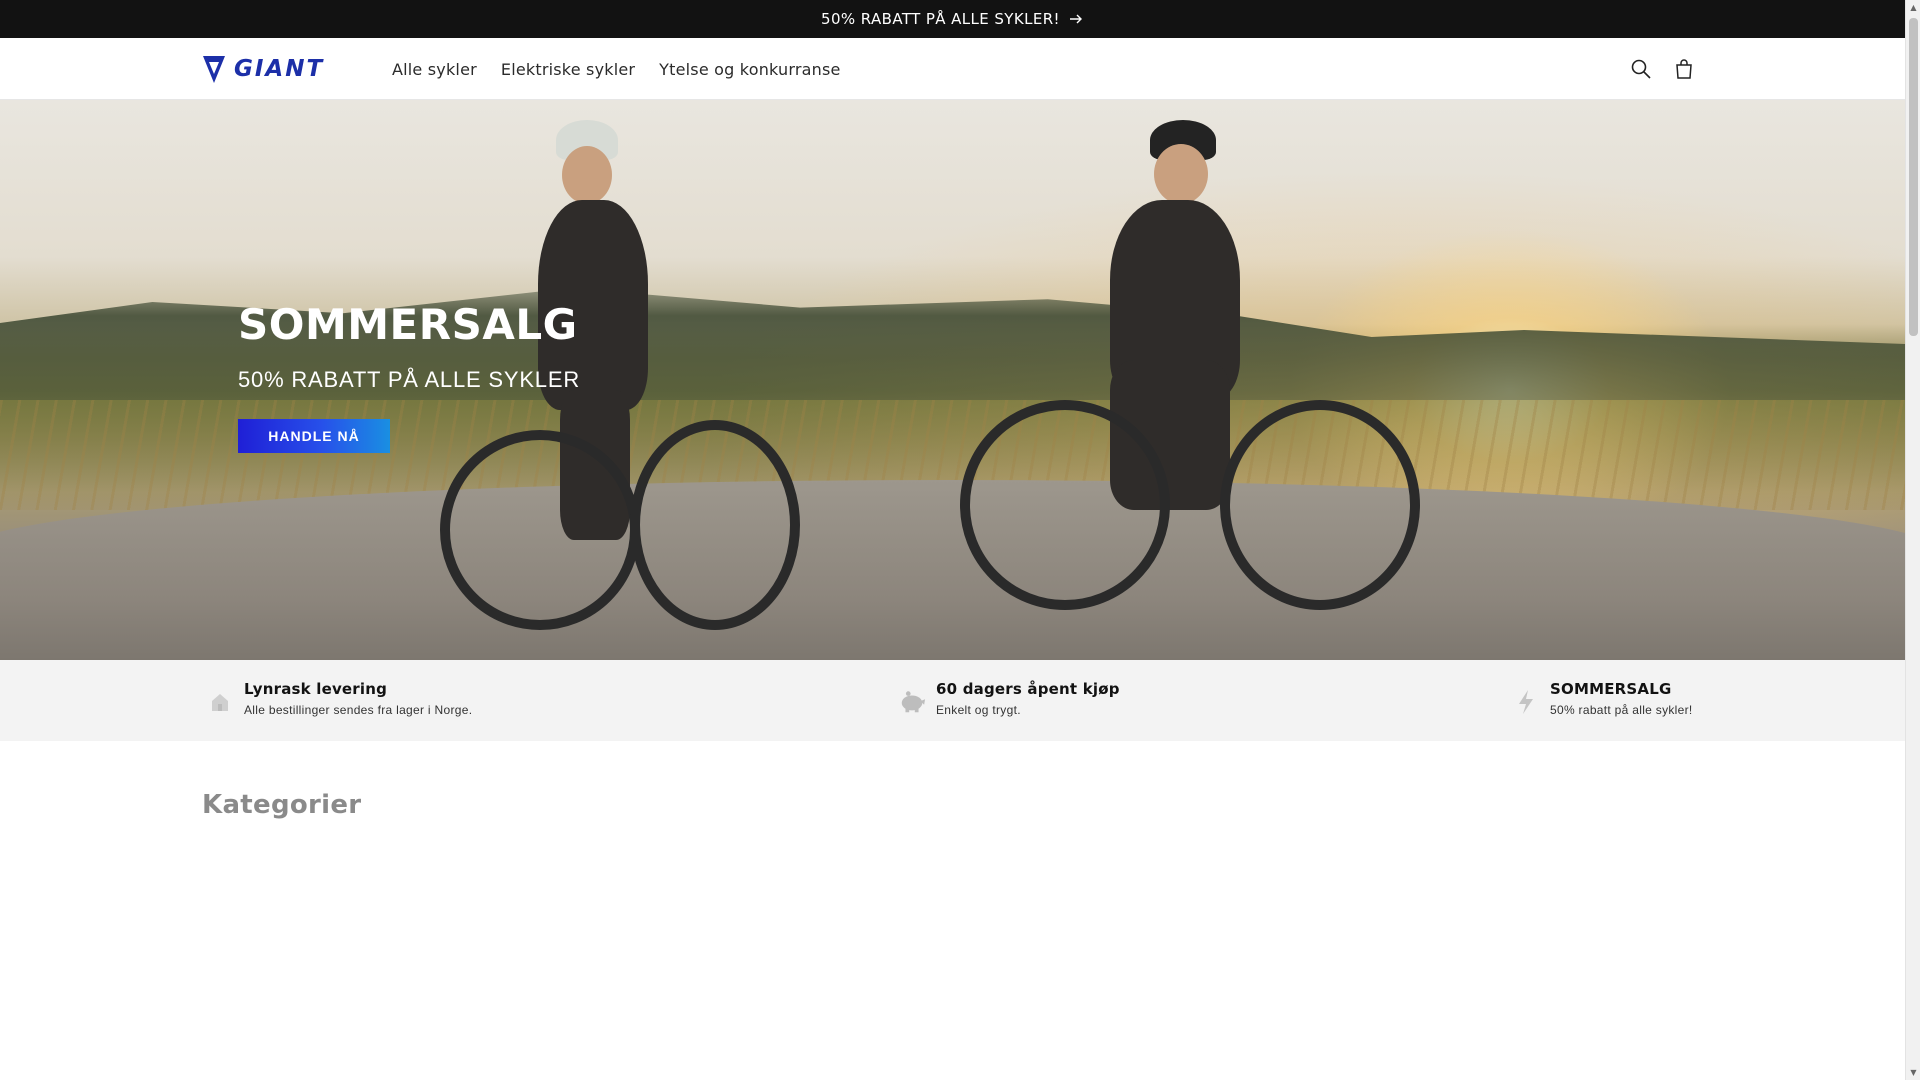 Image resolution: width=1920 pixels, height=1080 pixels. What do you see at coordinates (1912, 540) in the screenshot?
I see `vertical-scrollbar: ▲ ▼` at bounding box center [1912, 540].